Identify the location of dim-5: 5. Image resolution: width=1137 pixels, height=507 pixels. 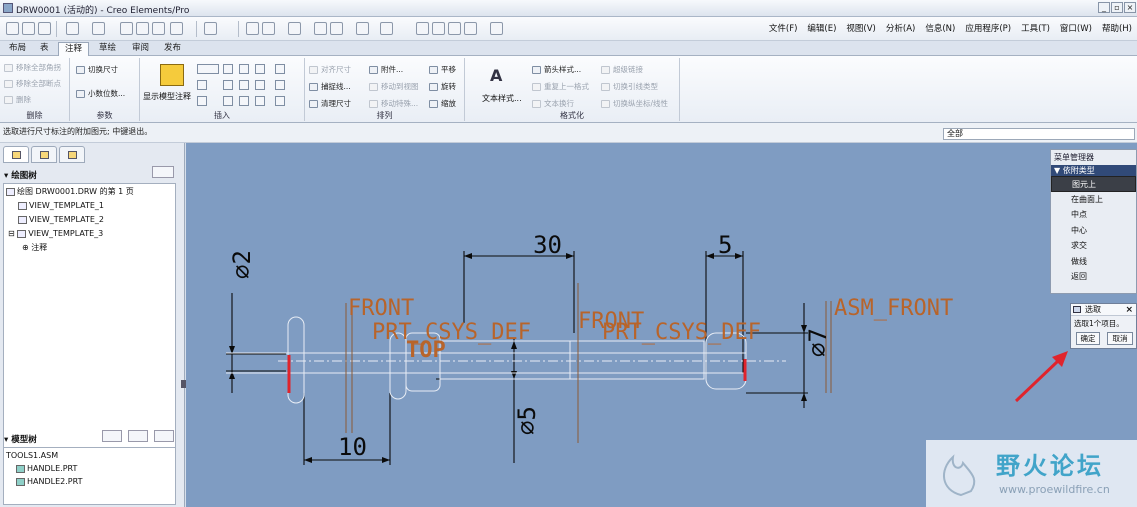
(725, 245).